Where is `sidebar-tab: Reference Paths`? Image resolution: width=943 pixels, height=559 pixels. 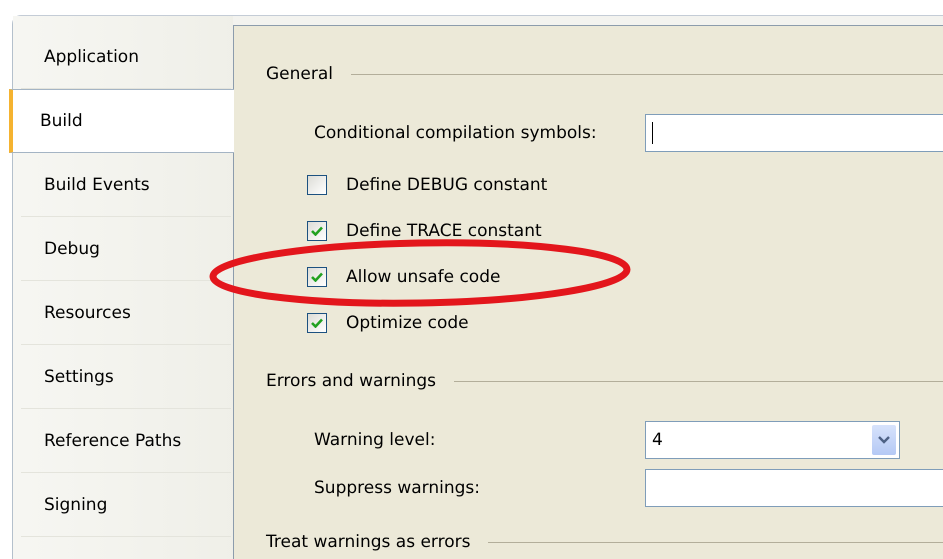 sidebar-tab: Reference Paths is located at coordinates (126, 441).